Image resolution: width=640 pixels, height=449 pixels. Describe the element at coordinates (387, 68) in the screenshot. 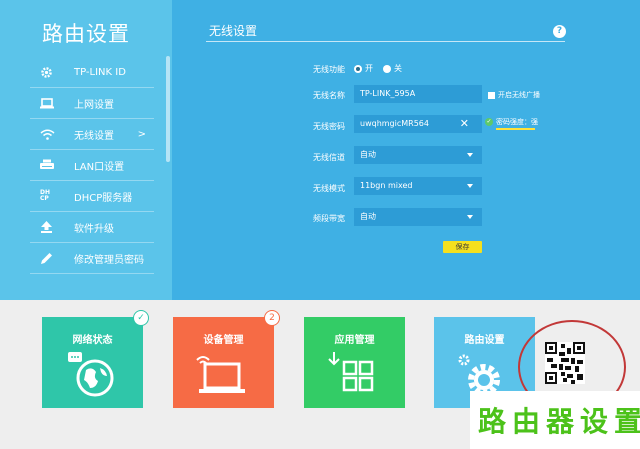

I see `wifi-off-radio` at that location.